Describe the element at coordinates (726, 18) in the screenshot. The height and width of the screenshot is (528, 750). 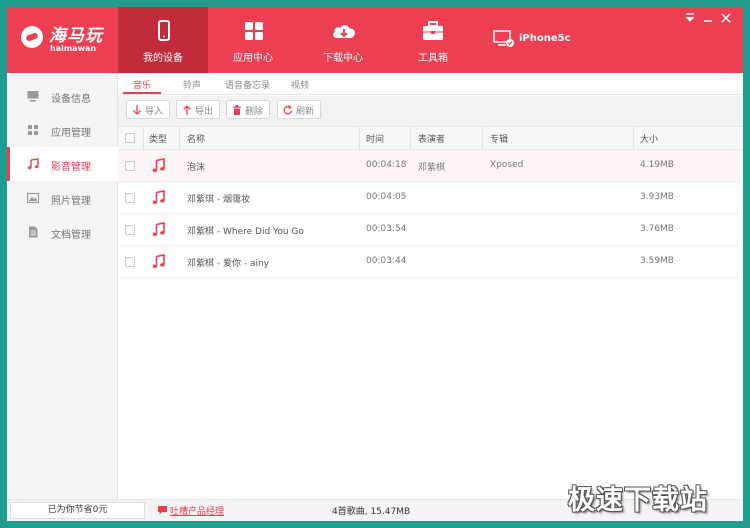
I see `close-icon` at that location.